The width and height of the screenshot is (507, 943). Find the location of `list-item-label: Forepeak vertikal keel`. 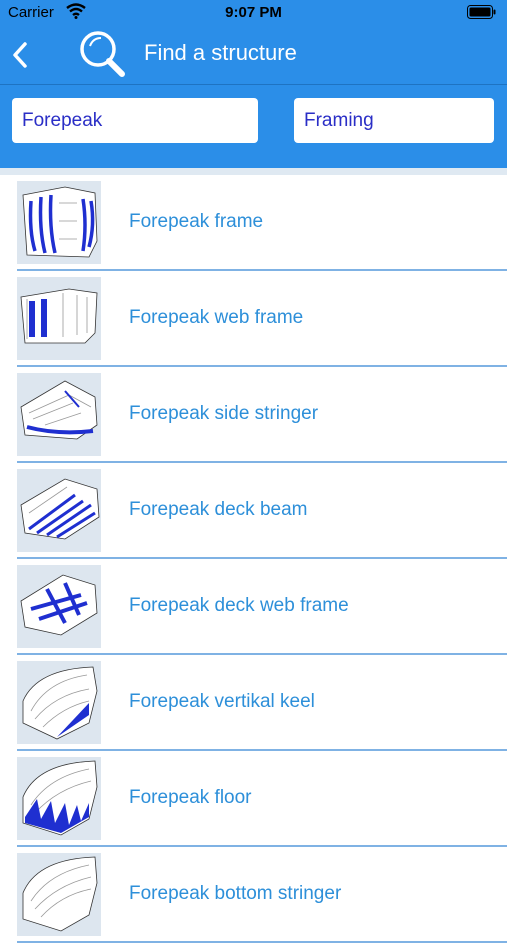

list-item-label: Forepeak vertikal keel is located at coordinates (222, 701).